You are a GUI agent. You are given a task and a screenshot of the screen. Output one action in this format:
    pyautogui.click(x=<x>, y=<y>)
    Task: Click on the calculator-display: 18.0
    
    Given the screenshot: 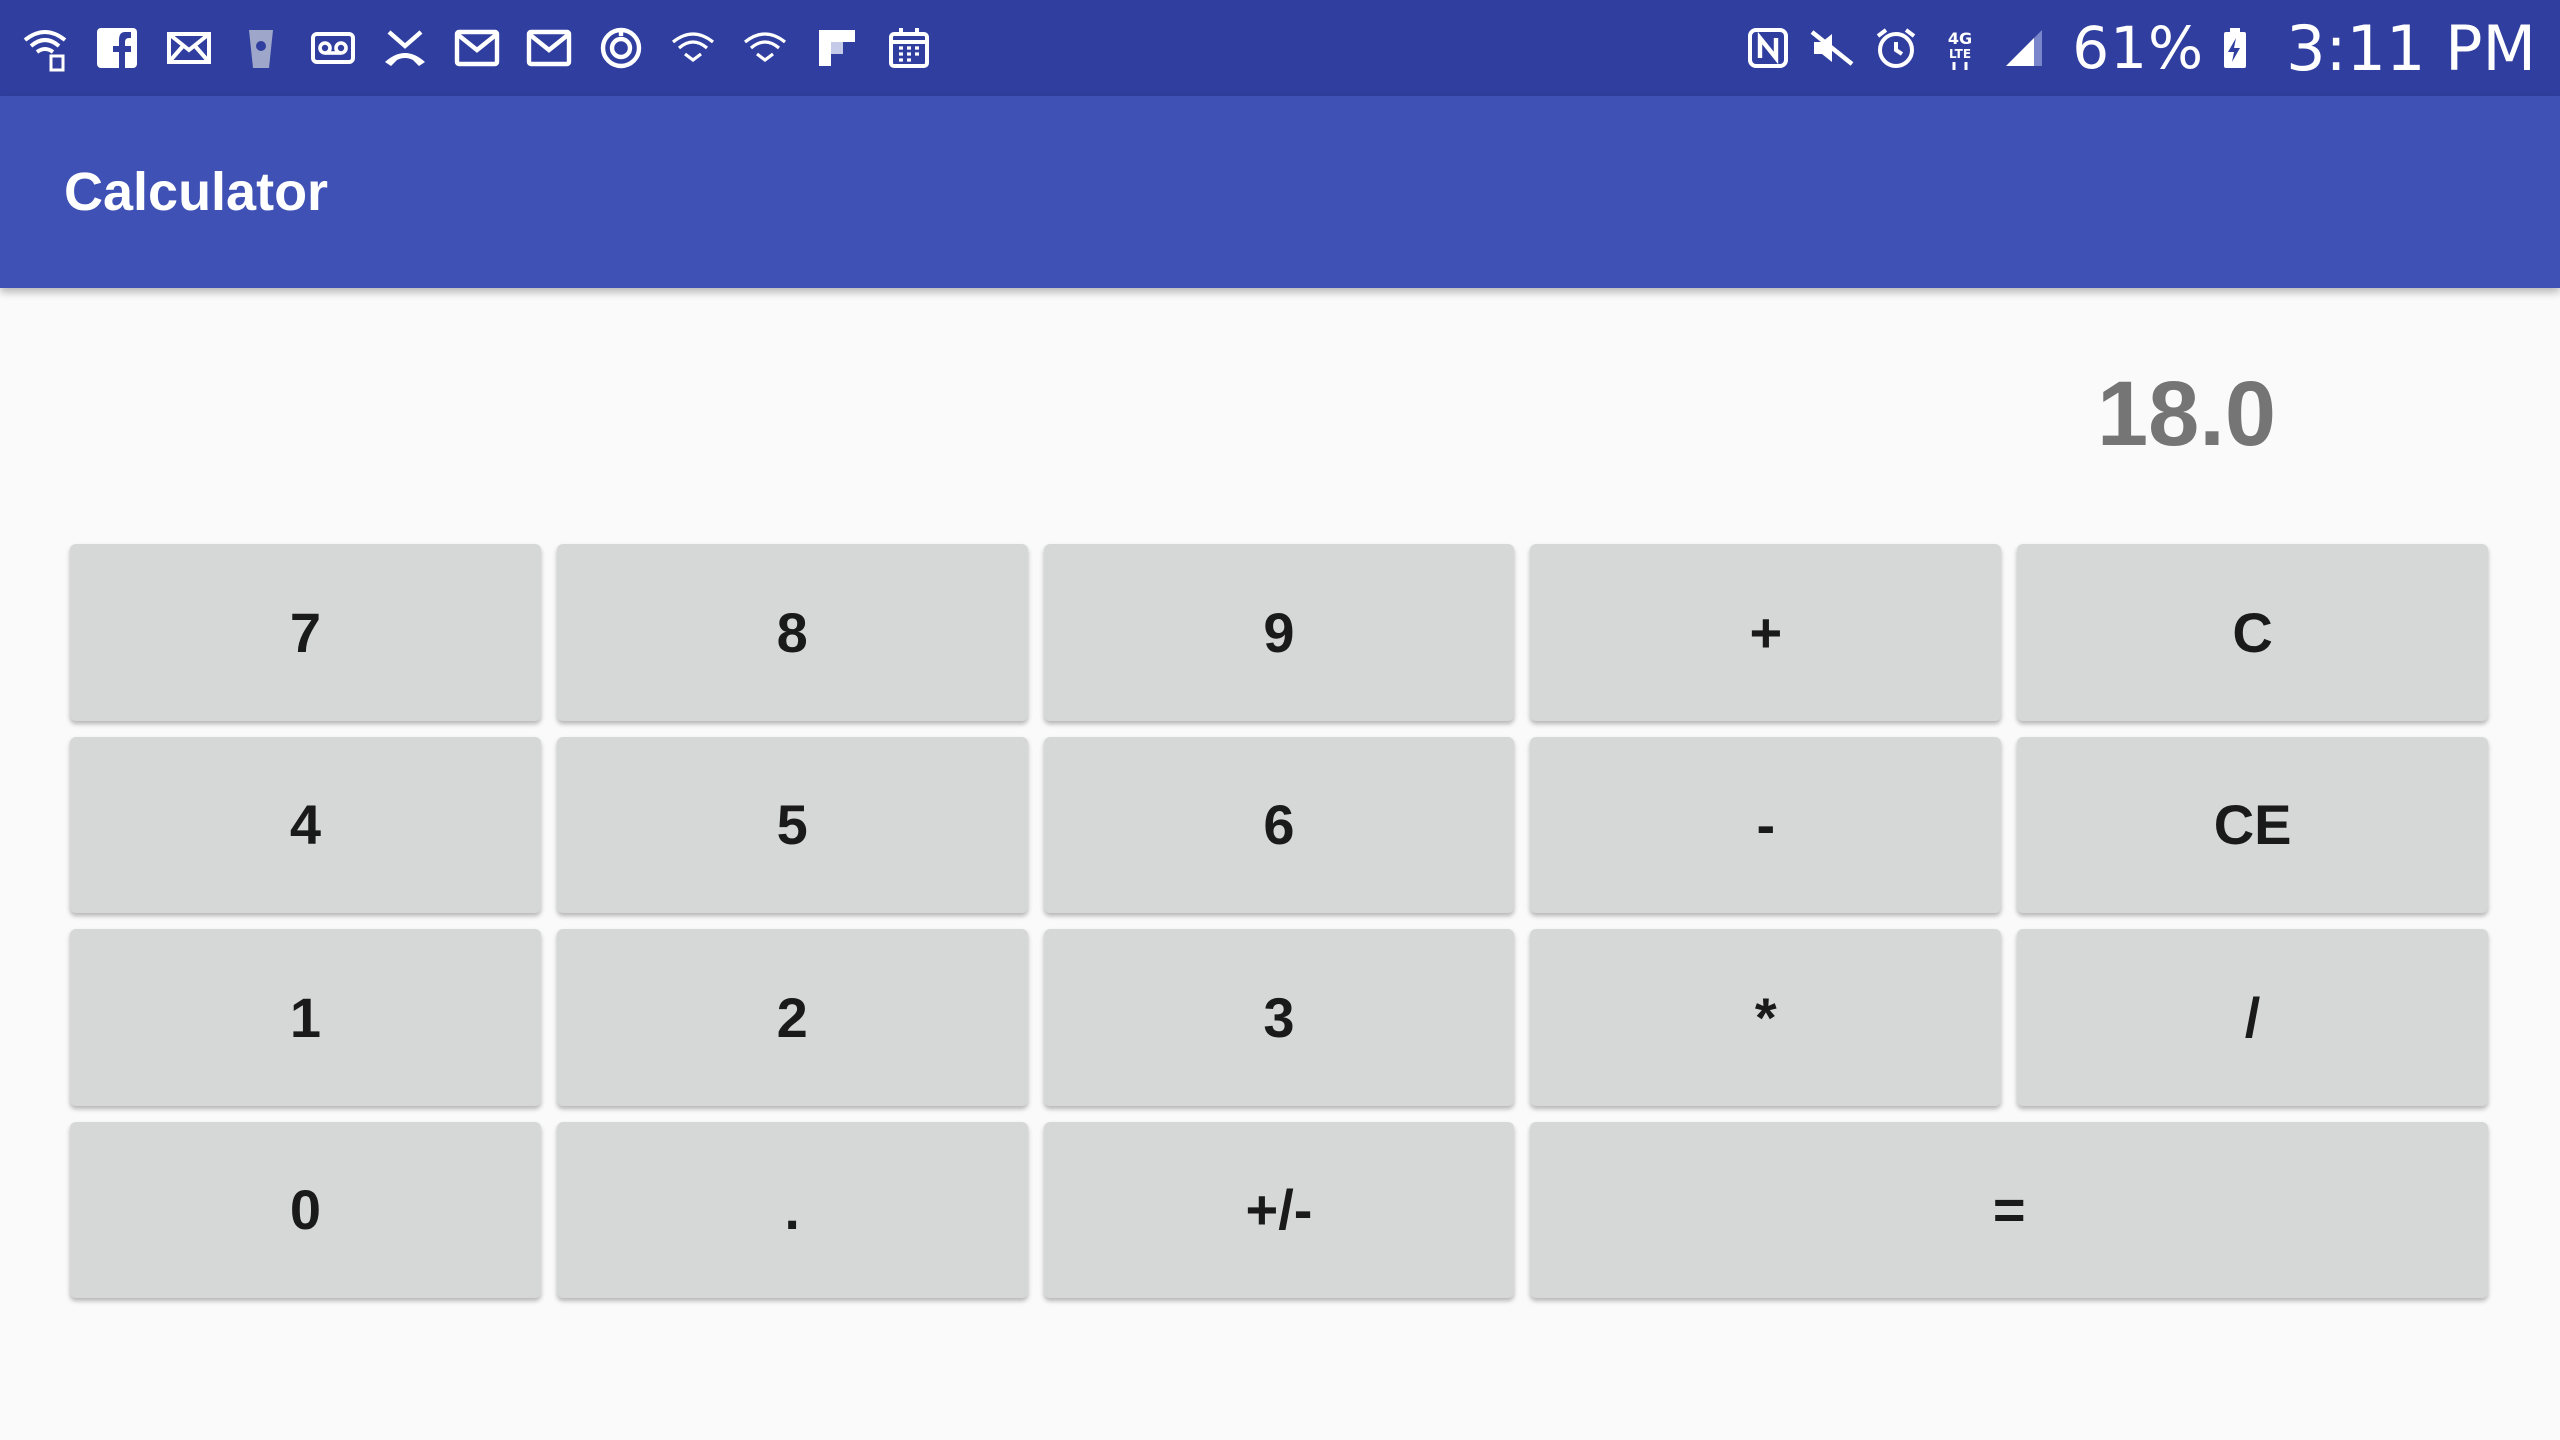 What is the action you would take?
    pyautogui.click(x=2186, y=414)
    